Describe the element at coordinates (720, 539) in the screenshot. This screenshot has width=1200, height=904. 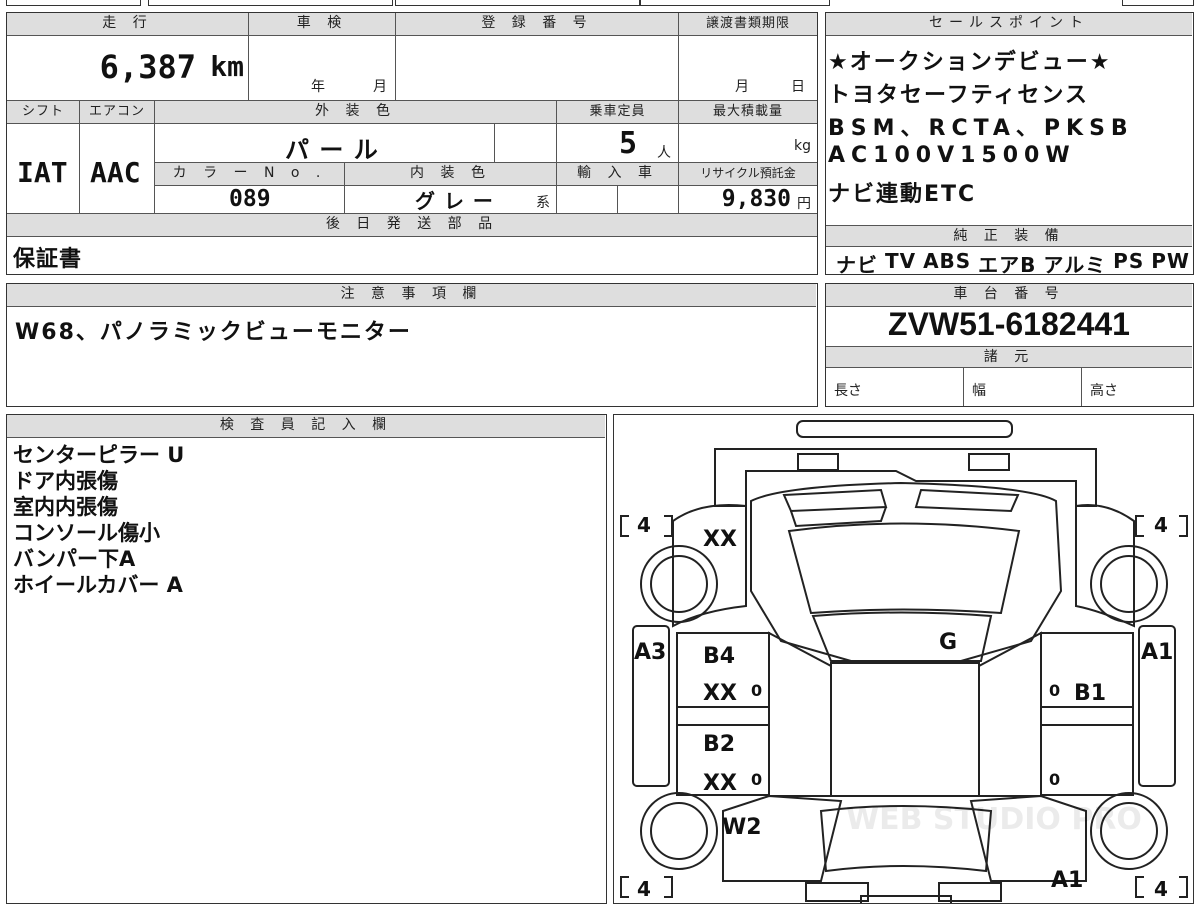
I see `mark-front-left: XX` at that location.